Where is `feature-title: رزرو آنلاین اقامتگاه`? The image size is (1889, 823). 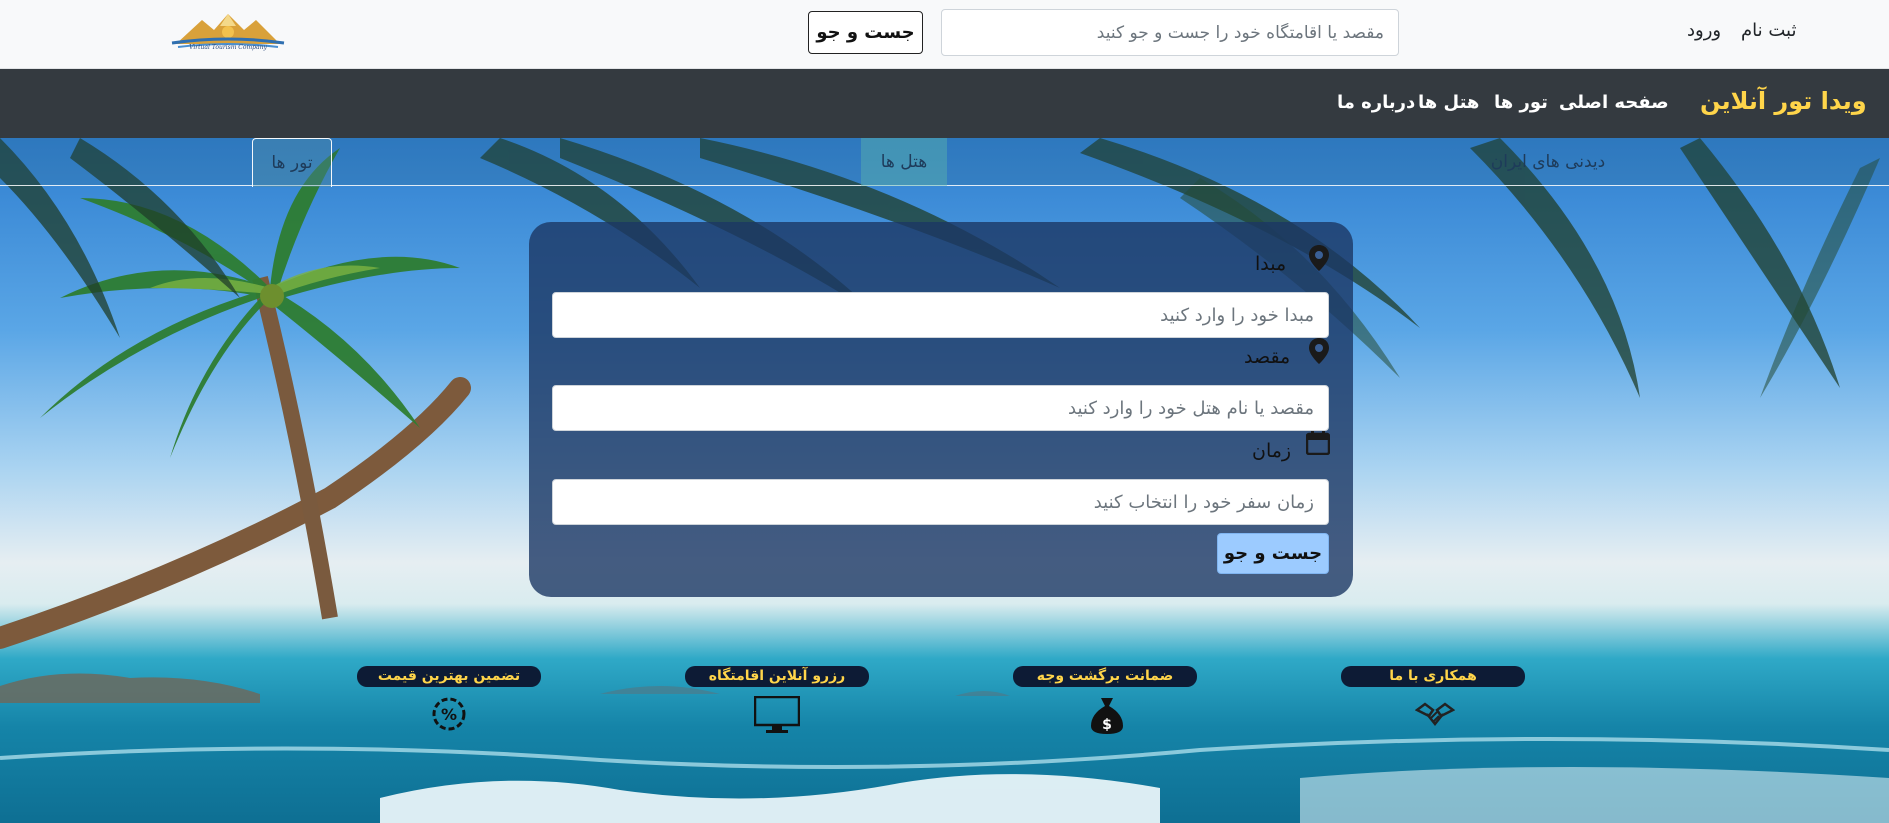
feature-title: رزرو آنلاین اقامتگاه is located at coordinates (777, 676).